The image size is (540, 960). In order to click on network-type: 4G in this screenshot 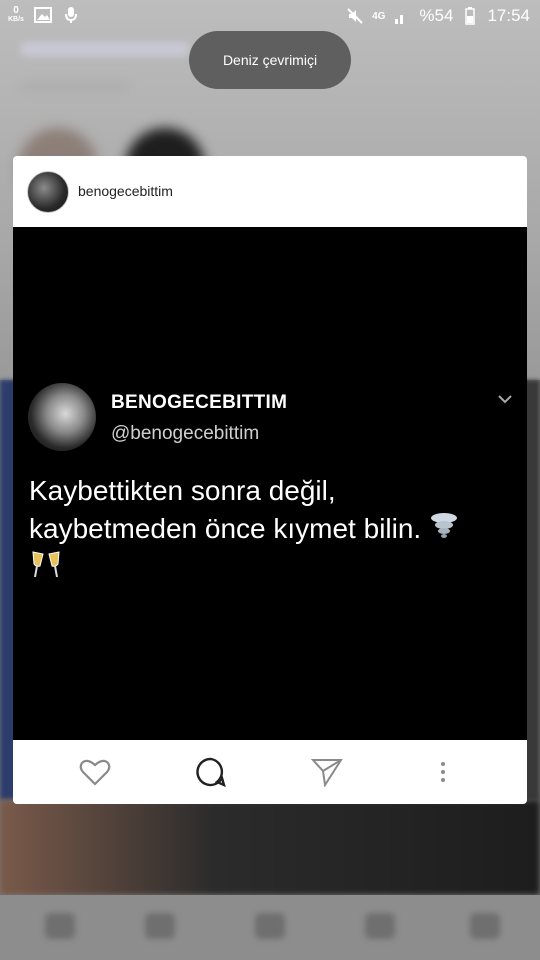, I will do `click(379, 16)`.